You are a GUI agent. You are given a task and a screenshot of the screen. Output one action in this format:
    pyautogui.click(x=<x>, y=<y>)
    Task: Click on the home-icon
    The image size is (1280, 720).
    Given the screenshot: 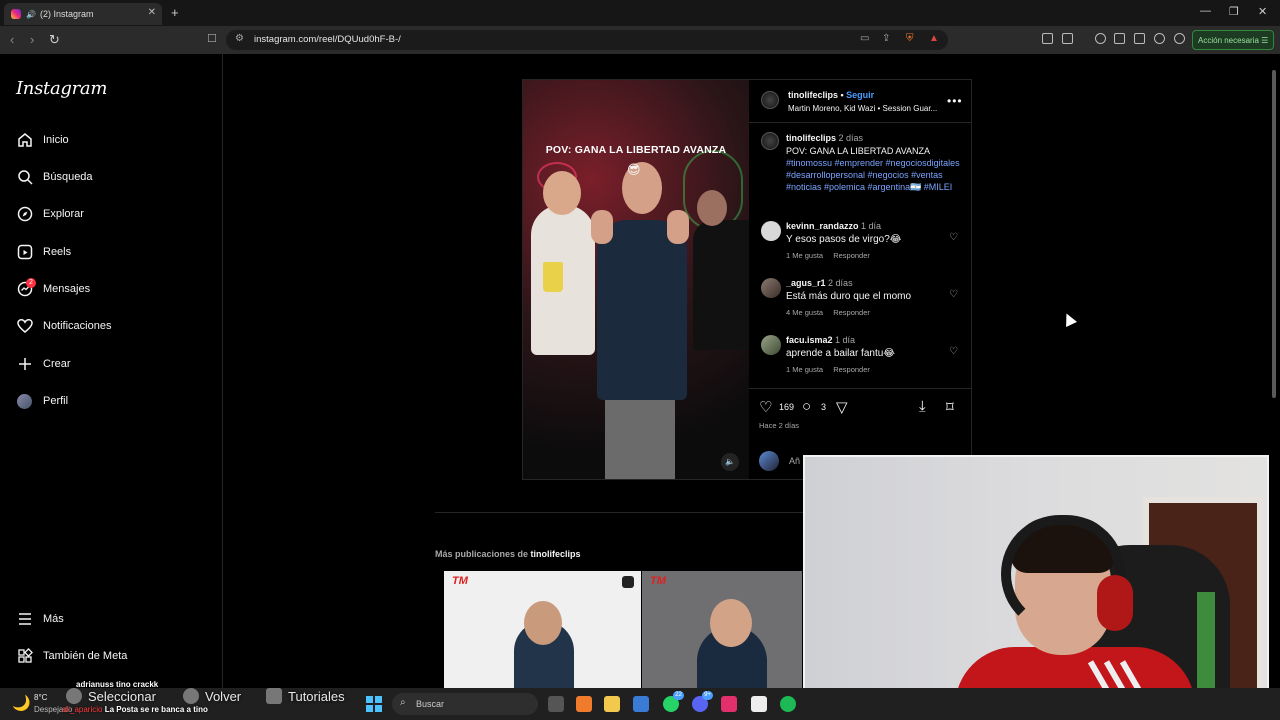 What is the action you would take?
    pyautogui.click(x=24, y=140)
    